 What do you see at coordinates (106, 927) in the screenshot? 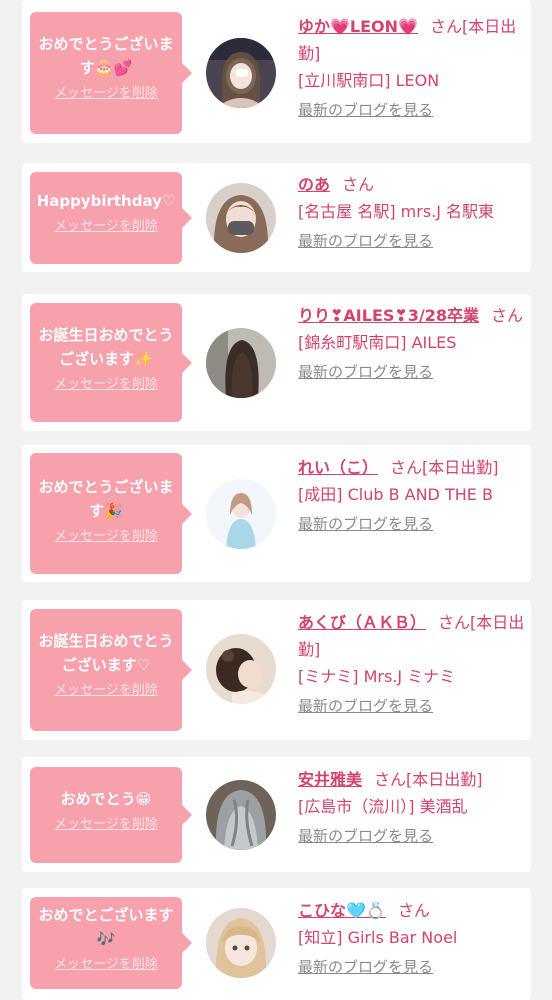
I see `message-text: おめでとございます🎶` at bounding box center [106, 927].